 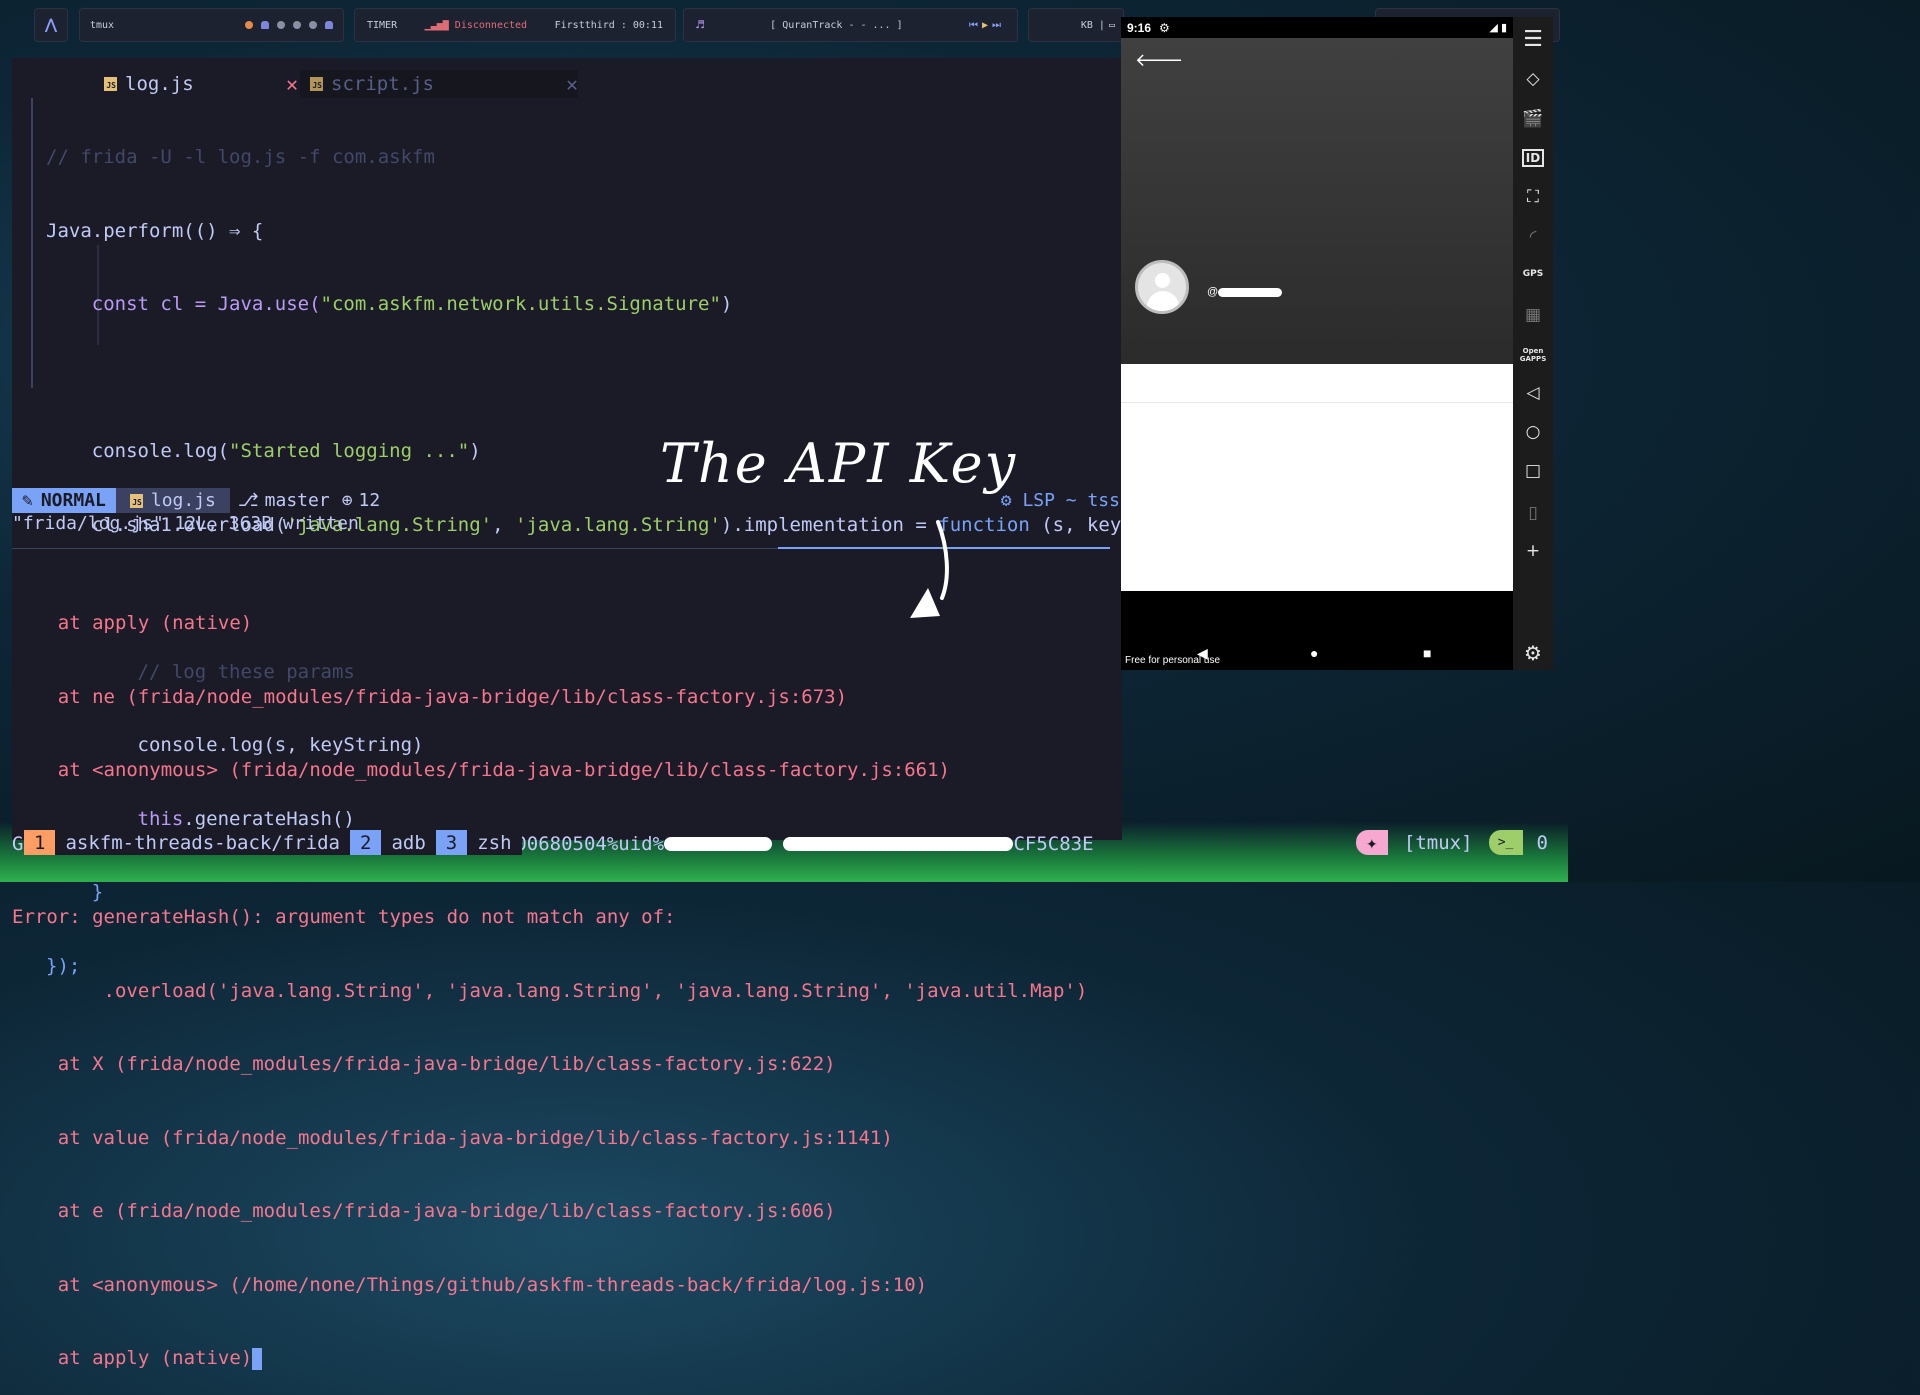 I want to click on accessibility-icon: ✦, so click(x=1371, y=842).